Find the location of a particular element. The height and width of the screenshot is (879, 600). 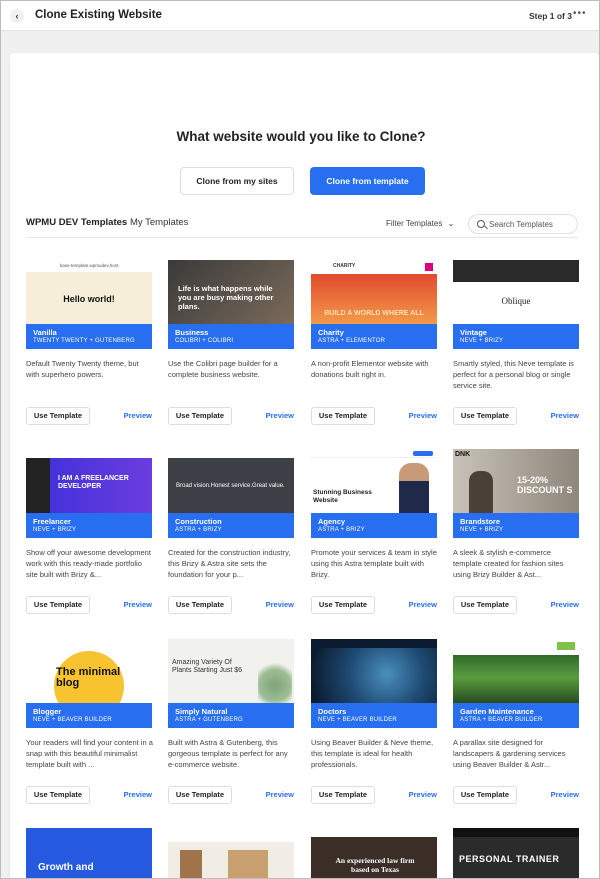

thumb-heading: An experienced law firm based on Texas is located at coordinates (375, 865).